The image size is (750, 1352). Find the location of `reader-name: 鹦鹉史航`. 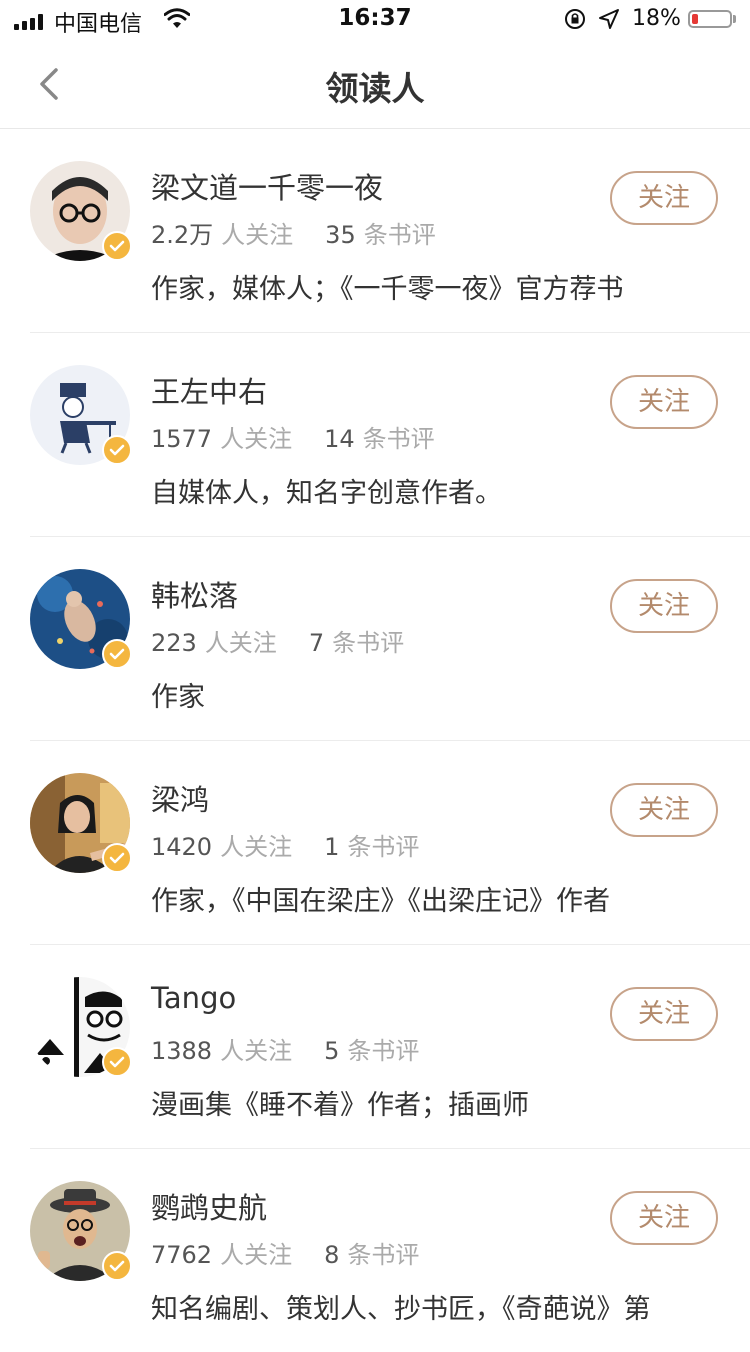

reader-name: 鹦鹉史航 is located at coordinates (209, 1206).